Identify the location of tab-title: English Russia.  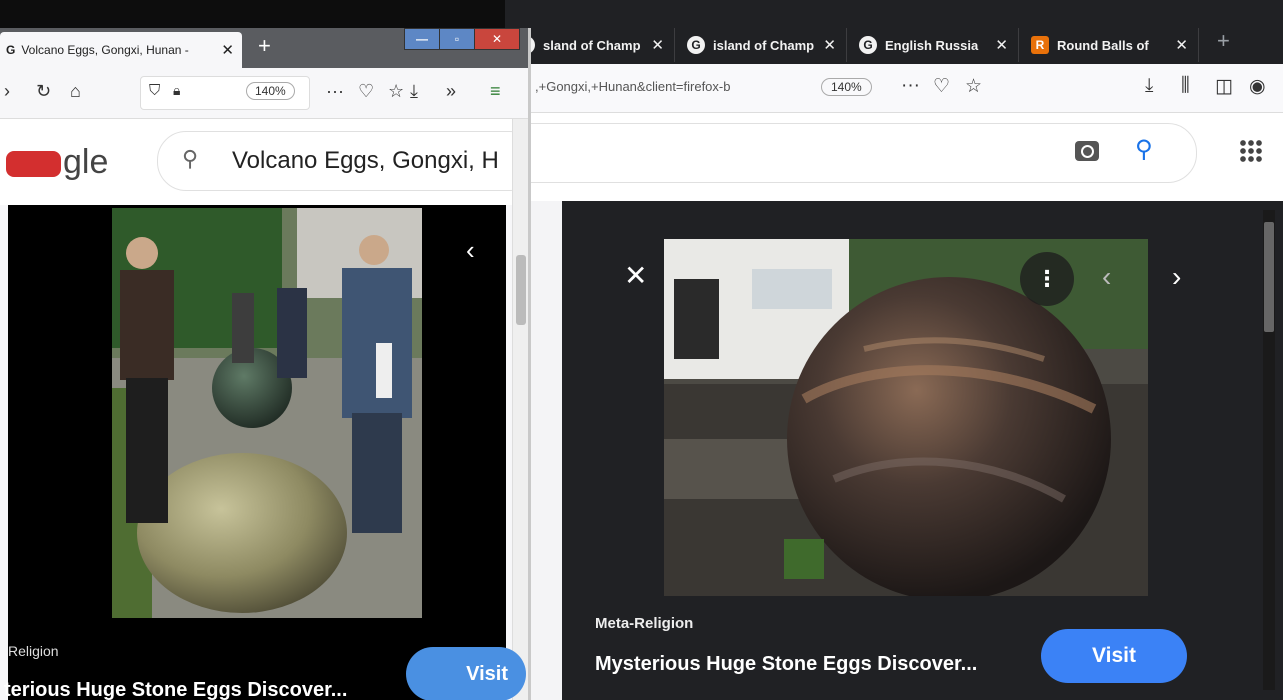
(932, 45).